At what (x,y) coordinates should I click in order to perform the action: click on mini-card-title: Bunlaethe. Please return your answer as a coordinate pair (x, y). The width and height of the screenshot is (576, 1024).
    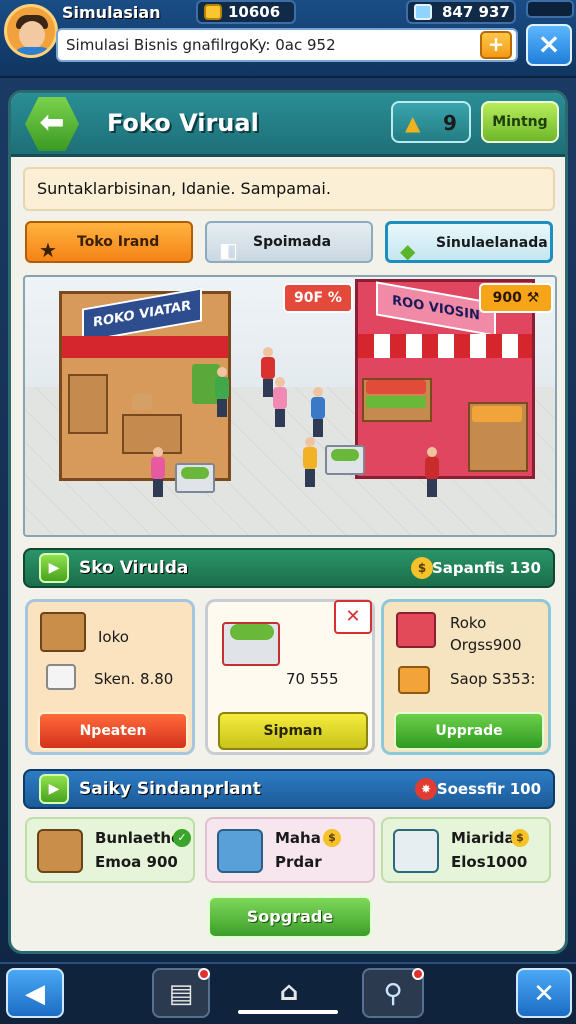
    Looking at the image, I should click on (138, 838).